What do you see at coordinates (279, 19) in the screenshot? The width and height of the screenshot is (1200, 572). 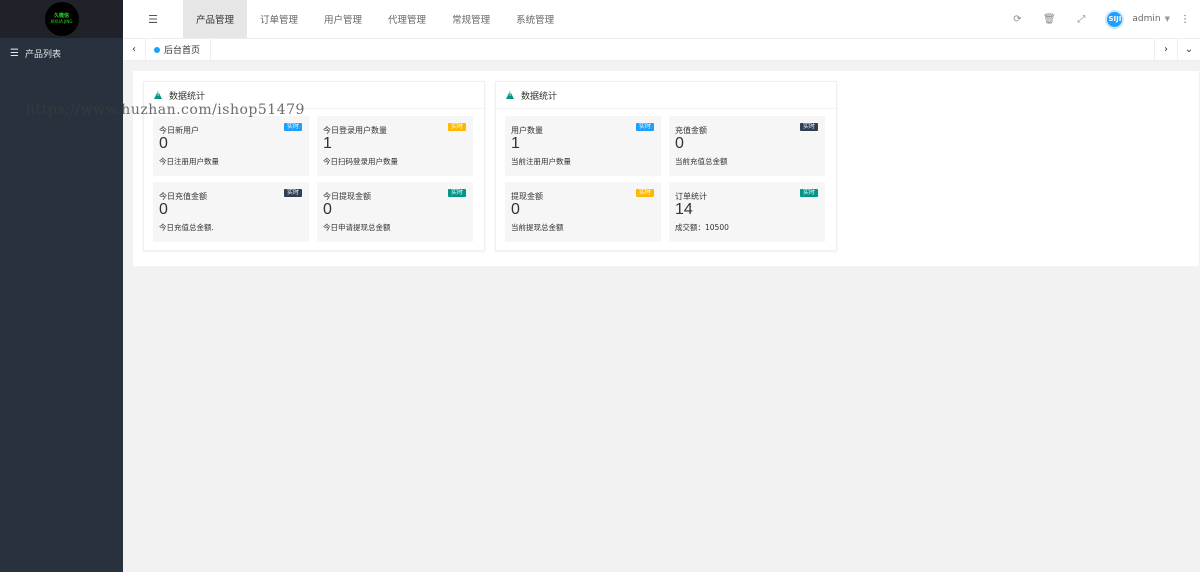 I see `nav-order-management: 订单管理` at bounding box center [279, 19].